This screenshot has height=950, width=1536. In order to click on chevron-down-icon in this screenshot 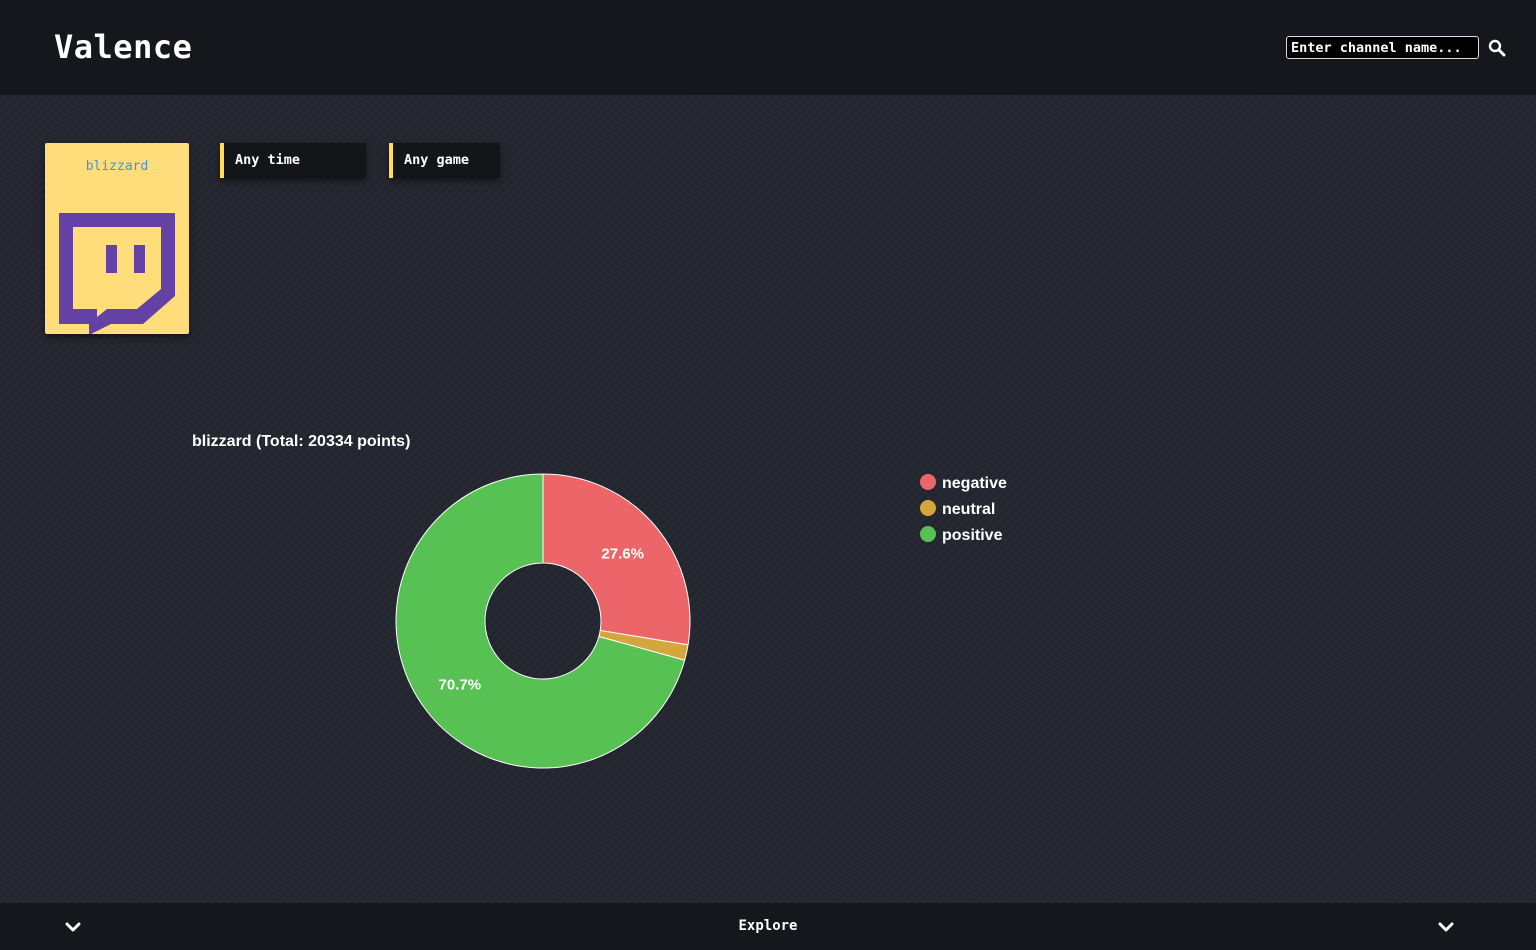, I will do `click(1446, 927)`.